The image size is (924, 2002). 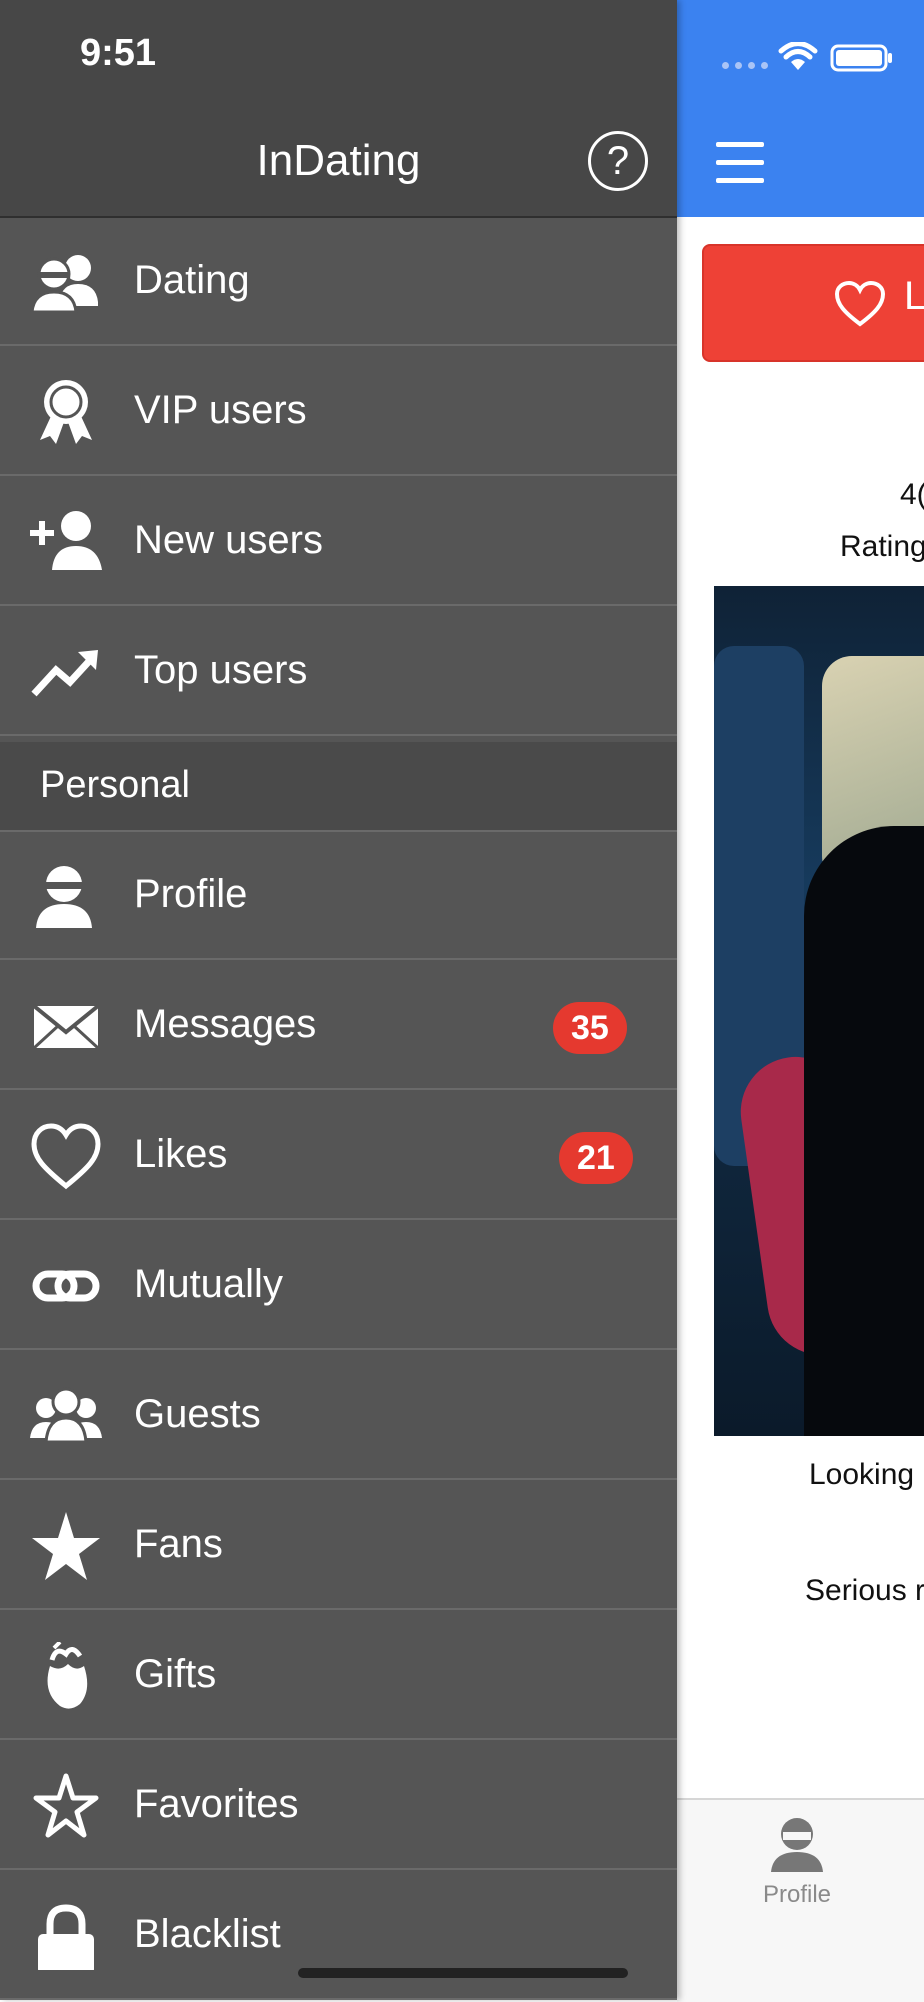 What do you see at coordinates (67, 1675) in the screenshot?
I see `gift-flower-icon` at bounding box center [67, 1675].